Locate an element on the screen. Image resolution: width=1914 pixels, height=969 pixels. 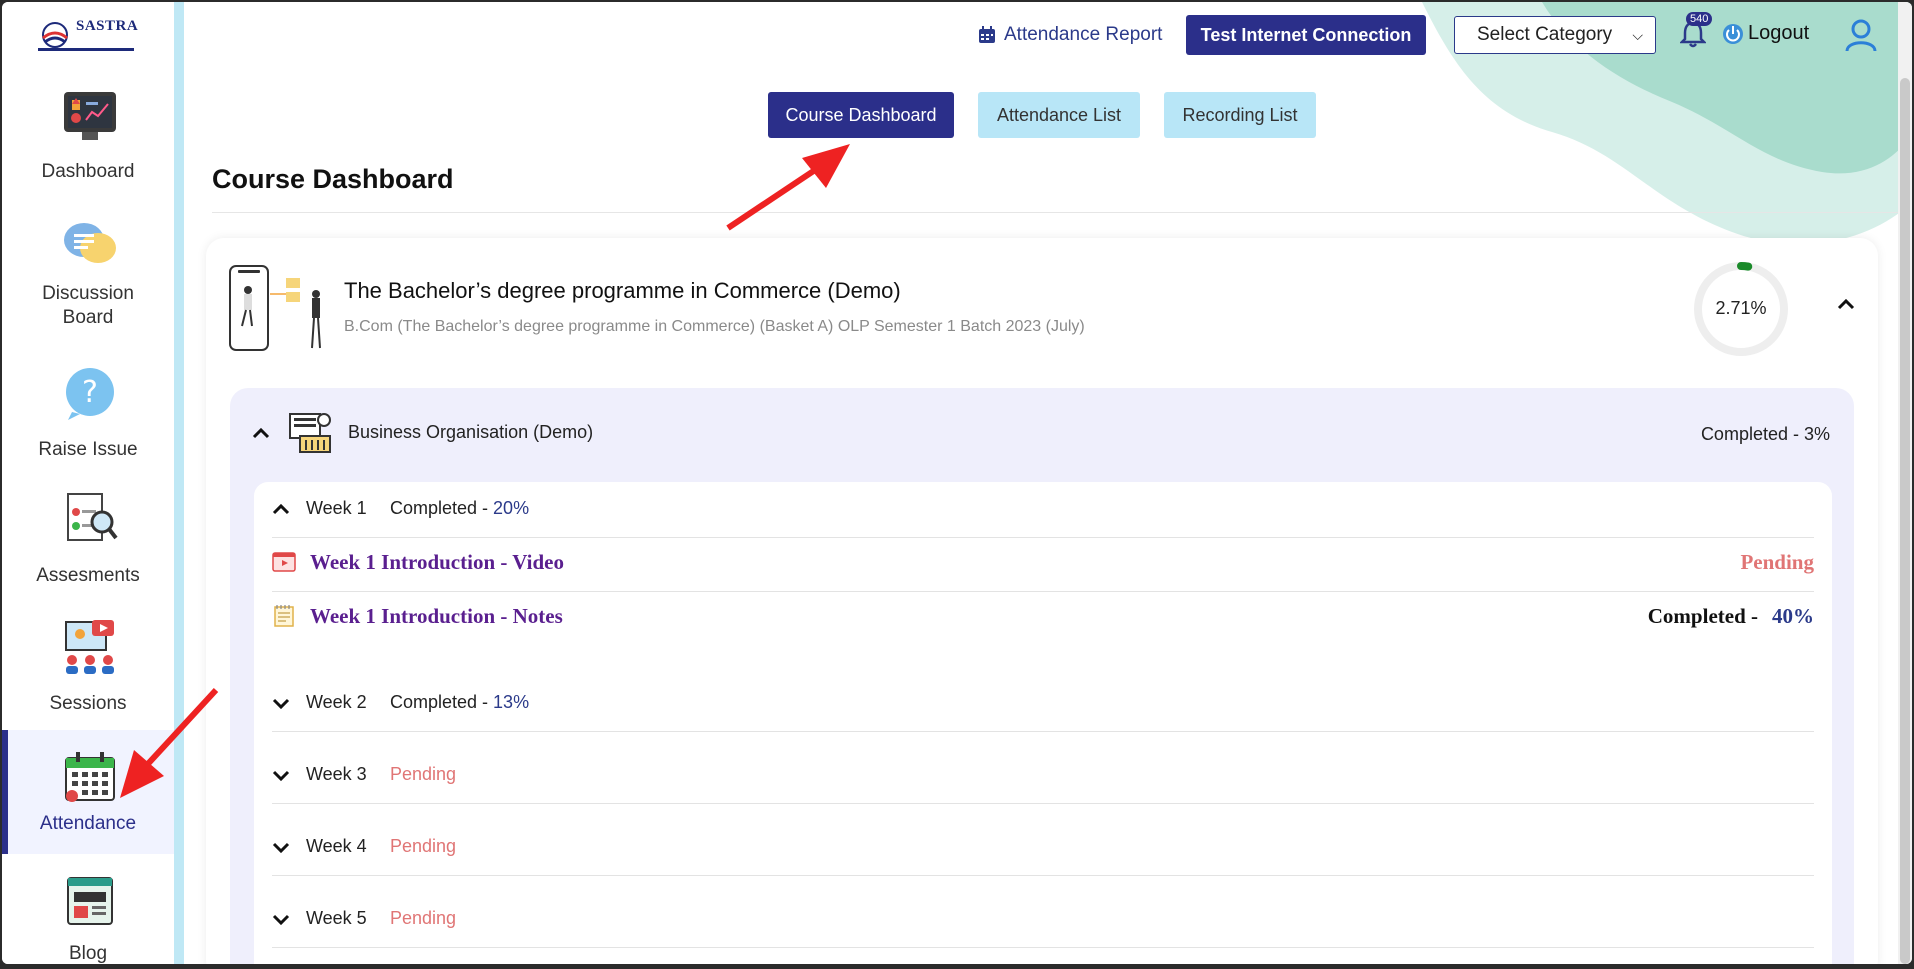
power-icon is located at coordinates (1733, 33).